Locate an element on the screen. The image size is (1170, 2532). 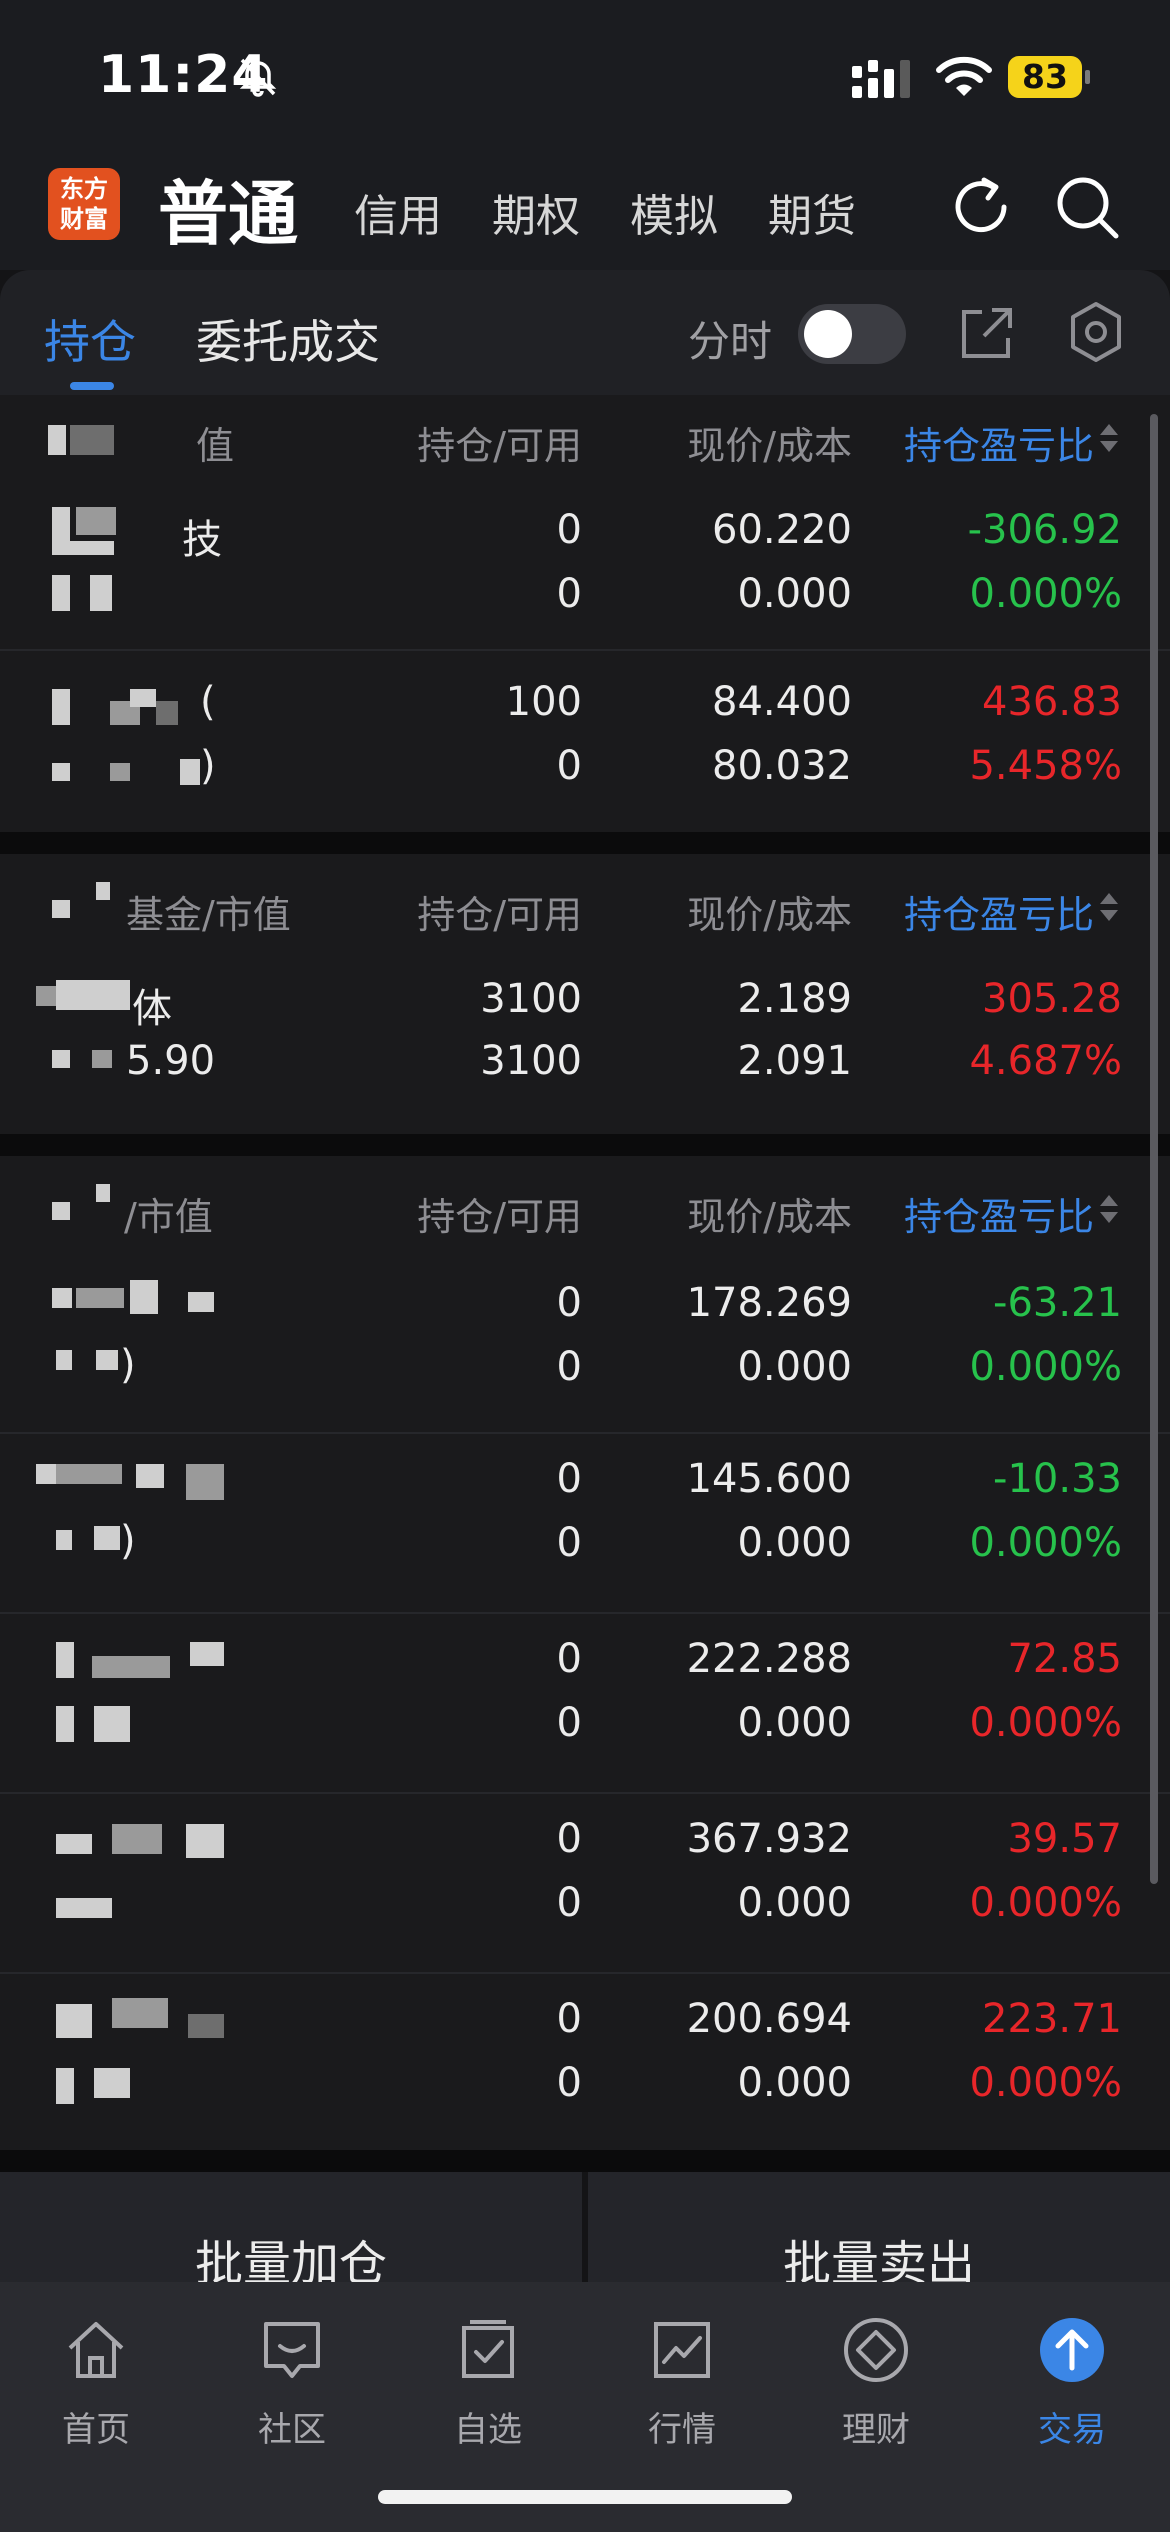
intraday-toggle is located at coordinates (852, 334).